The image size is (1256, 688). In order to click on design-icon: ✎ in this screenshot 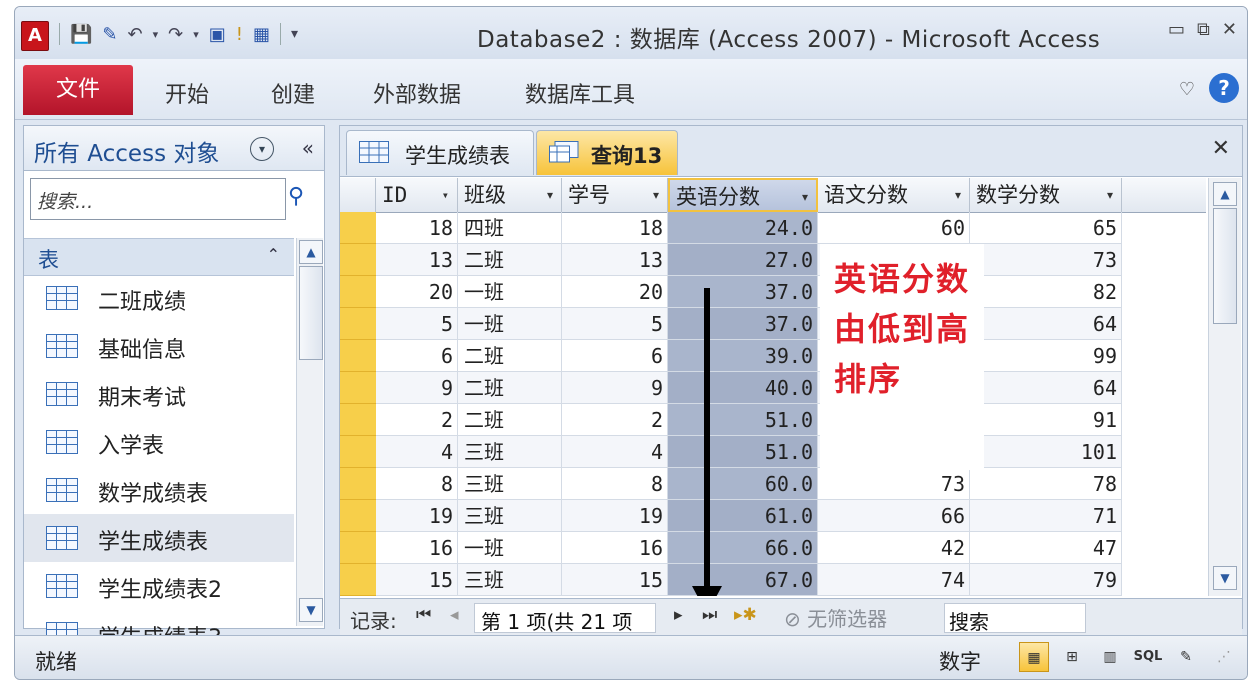, I will do `click(109, 34)`.